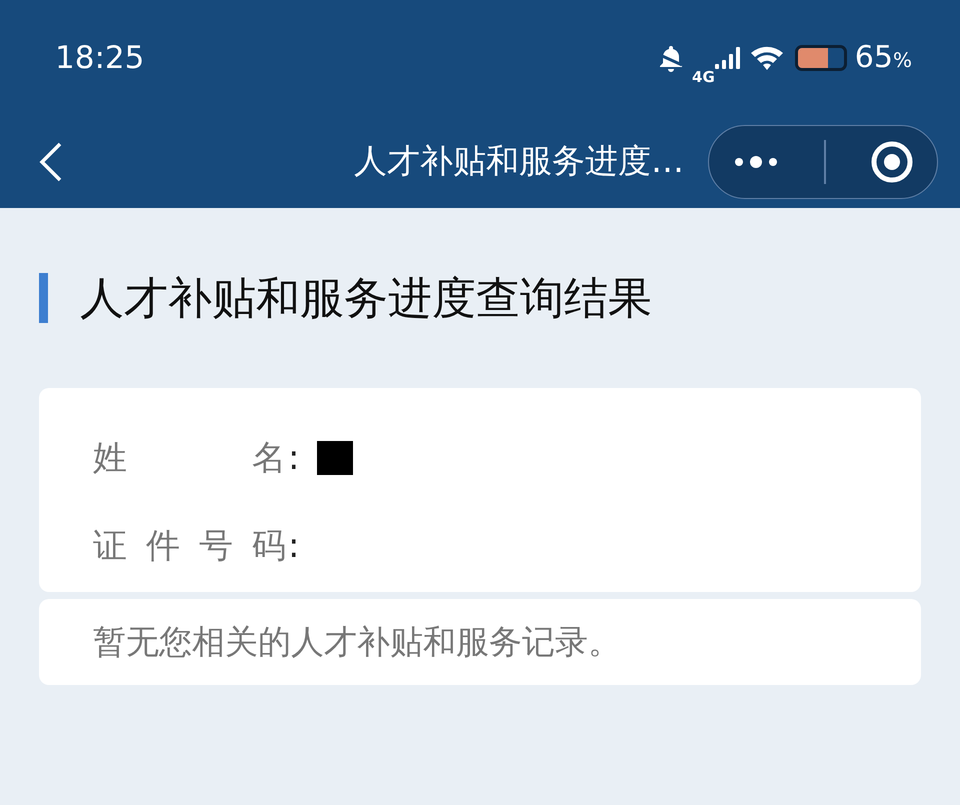 The height and width of the screenshot is (805, 960). Describe the element at coordinates (357, 641) in the screenshot. I see `notice-text: 暂无您相关的人才补贴和服务记录。` at that location.